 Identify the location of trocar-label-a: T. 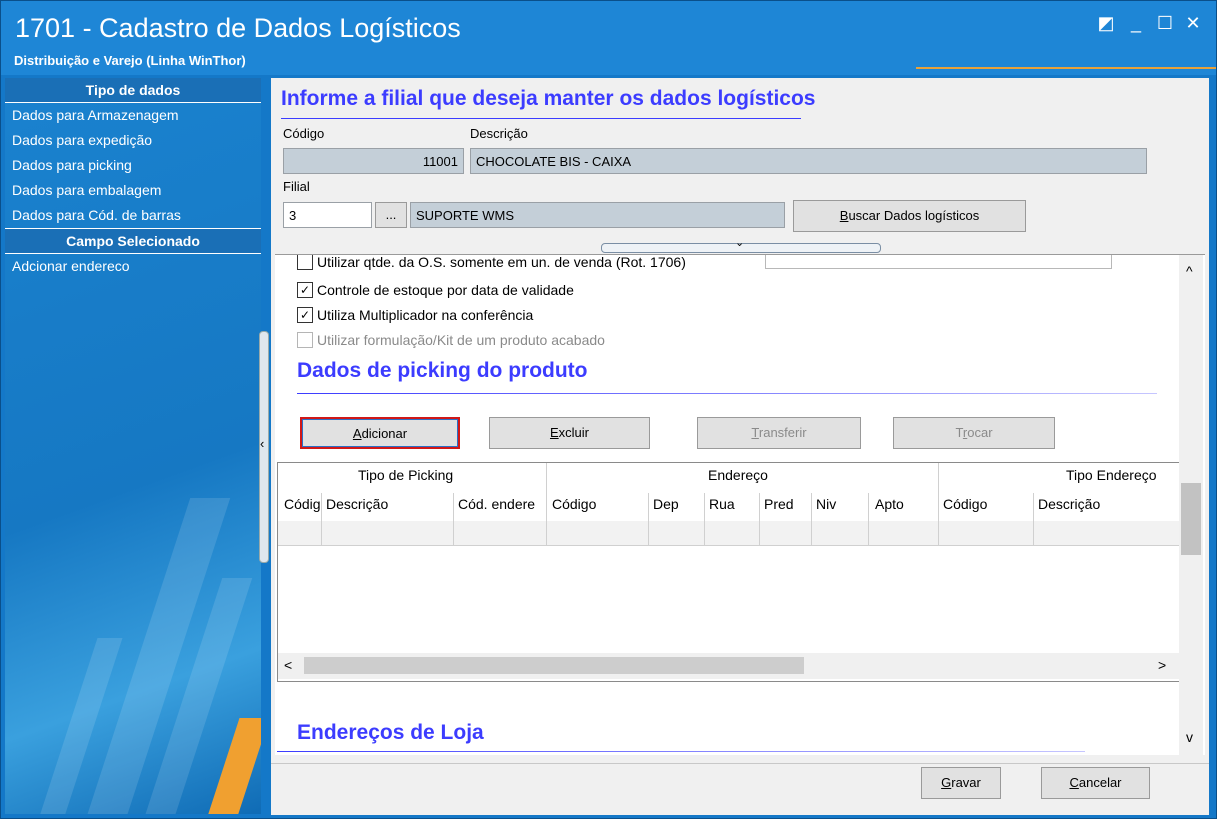
(959, 432).